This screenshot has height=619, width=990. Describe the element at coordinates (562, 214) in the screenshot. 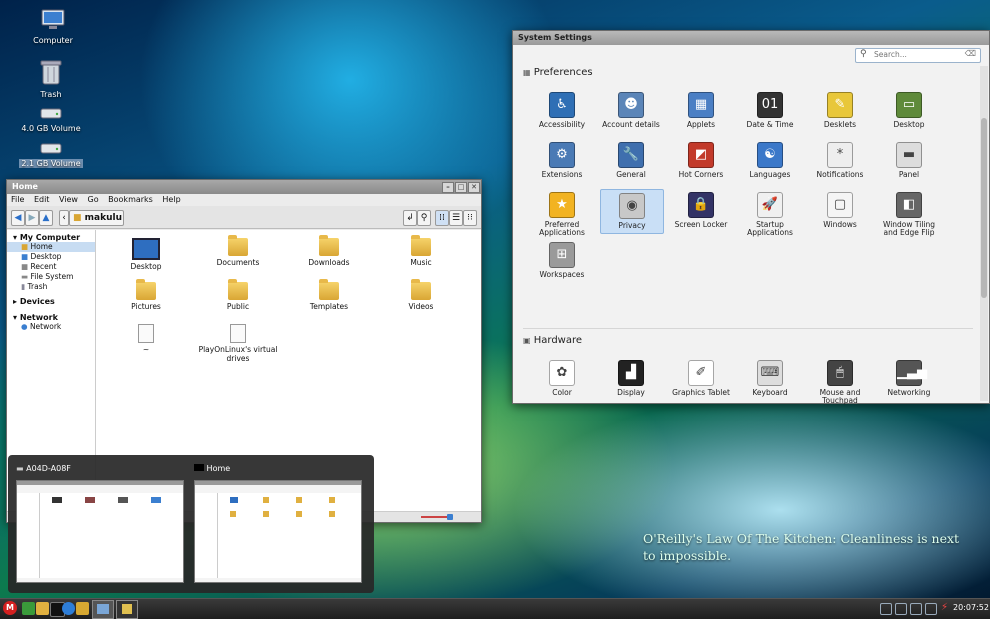

I see `settings-item: ★ Preferred Applications` at that location.